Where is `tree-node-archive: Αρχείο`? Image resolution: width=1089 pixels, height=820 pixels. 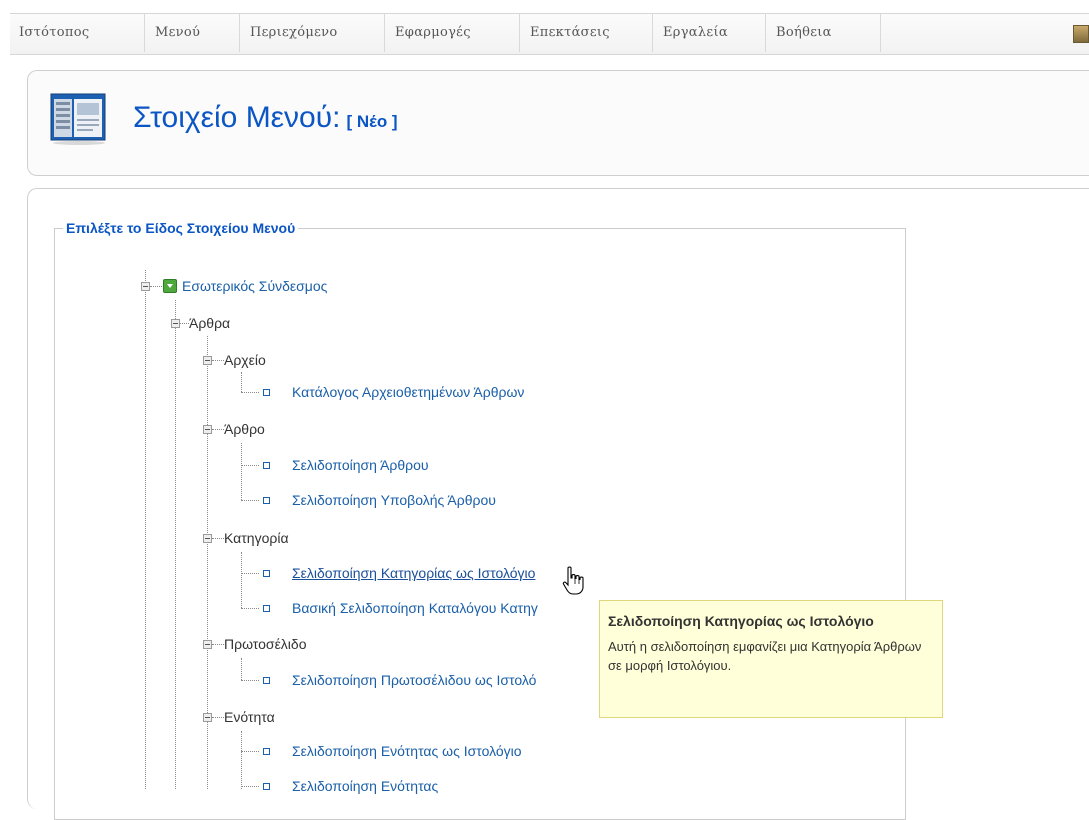
tree-node-archive: Αρχείο is located at coordinates (245, 360).